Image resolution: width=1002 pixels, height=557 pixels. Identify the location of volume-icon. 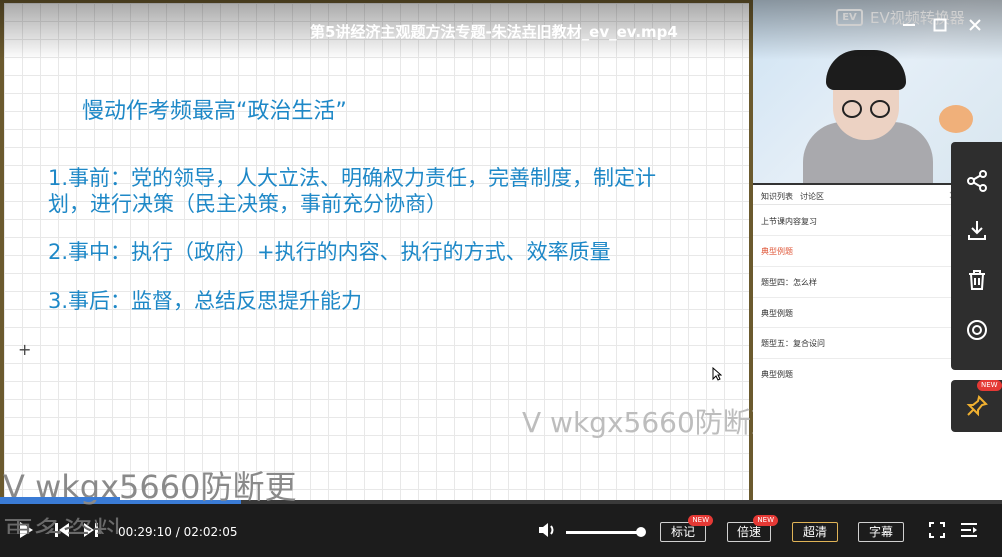
(546, 530).